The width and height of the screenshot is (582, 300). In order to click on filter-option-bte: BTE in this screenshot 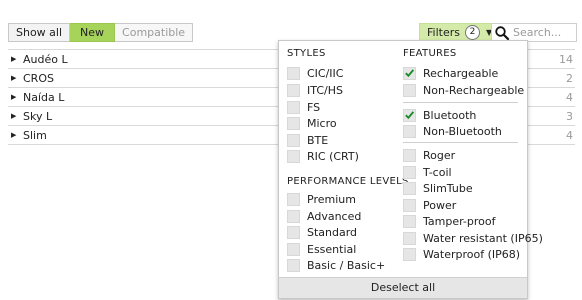, I will do `click(307, 140)`.